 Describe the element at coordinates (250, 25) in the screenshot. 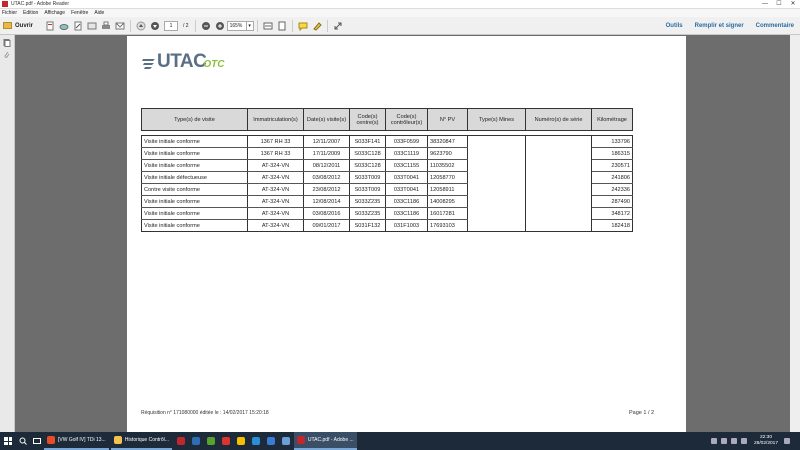

I see `zoom-dropdown-icon: ▾` at that location.